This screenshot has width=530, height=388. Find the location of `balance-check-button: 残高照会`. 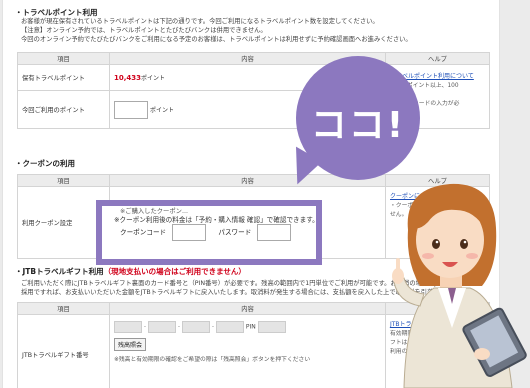

balance-check-button: 残高照会 is located at coordinates (130, 344).